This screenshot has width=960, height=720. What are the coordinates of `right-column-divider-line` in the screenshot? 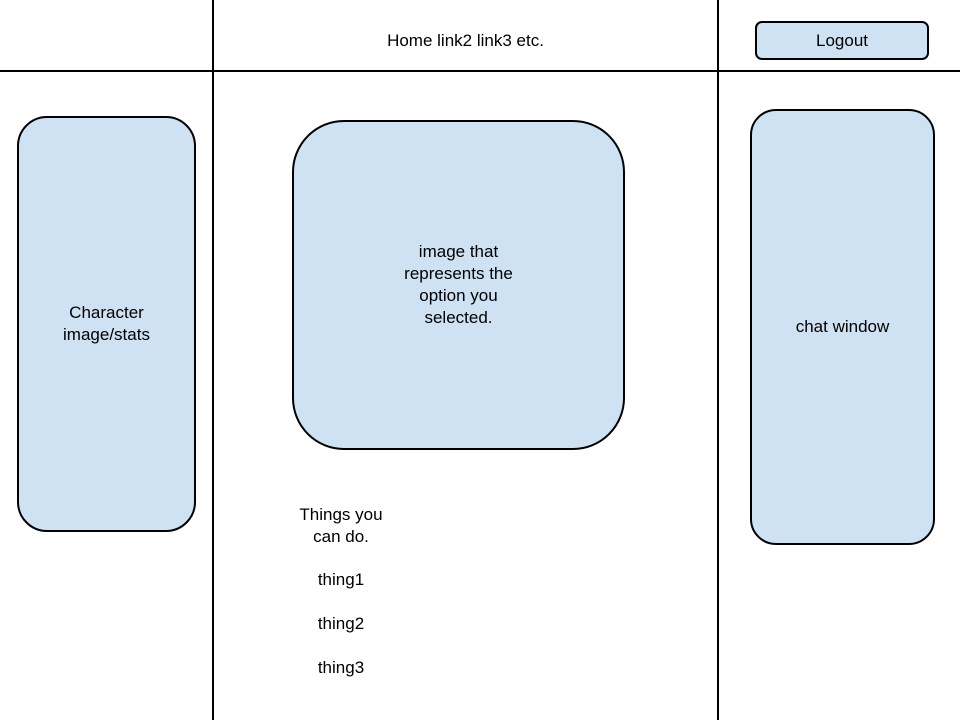 It's located at (718, 360).